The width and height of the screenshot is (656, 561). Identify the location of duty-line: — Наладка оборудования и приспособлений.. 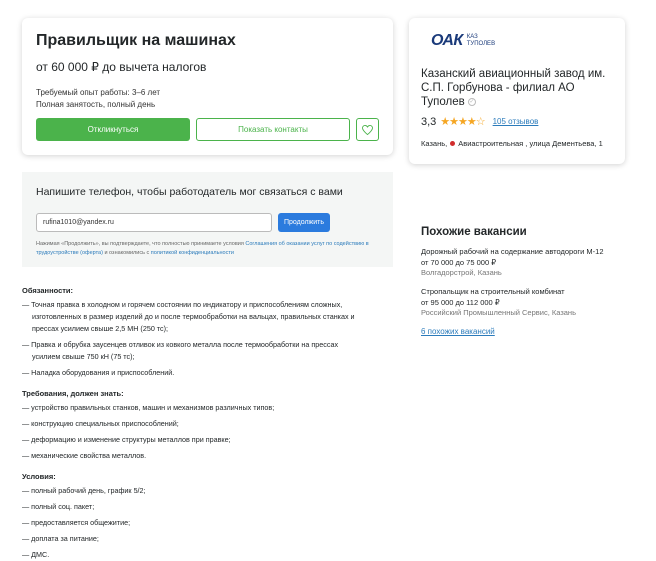
(98, 372).